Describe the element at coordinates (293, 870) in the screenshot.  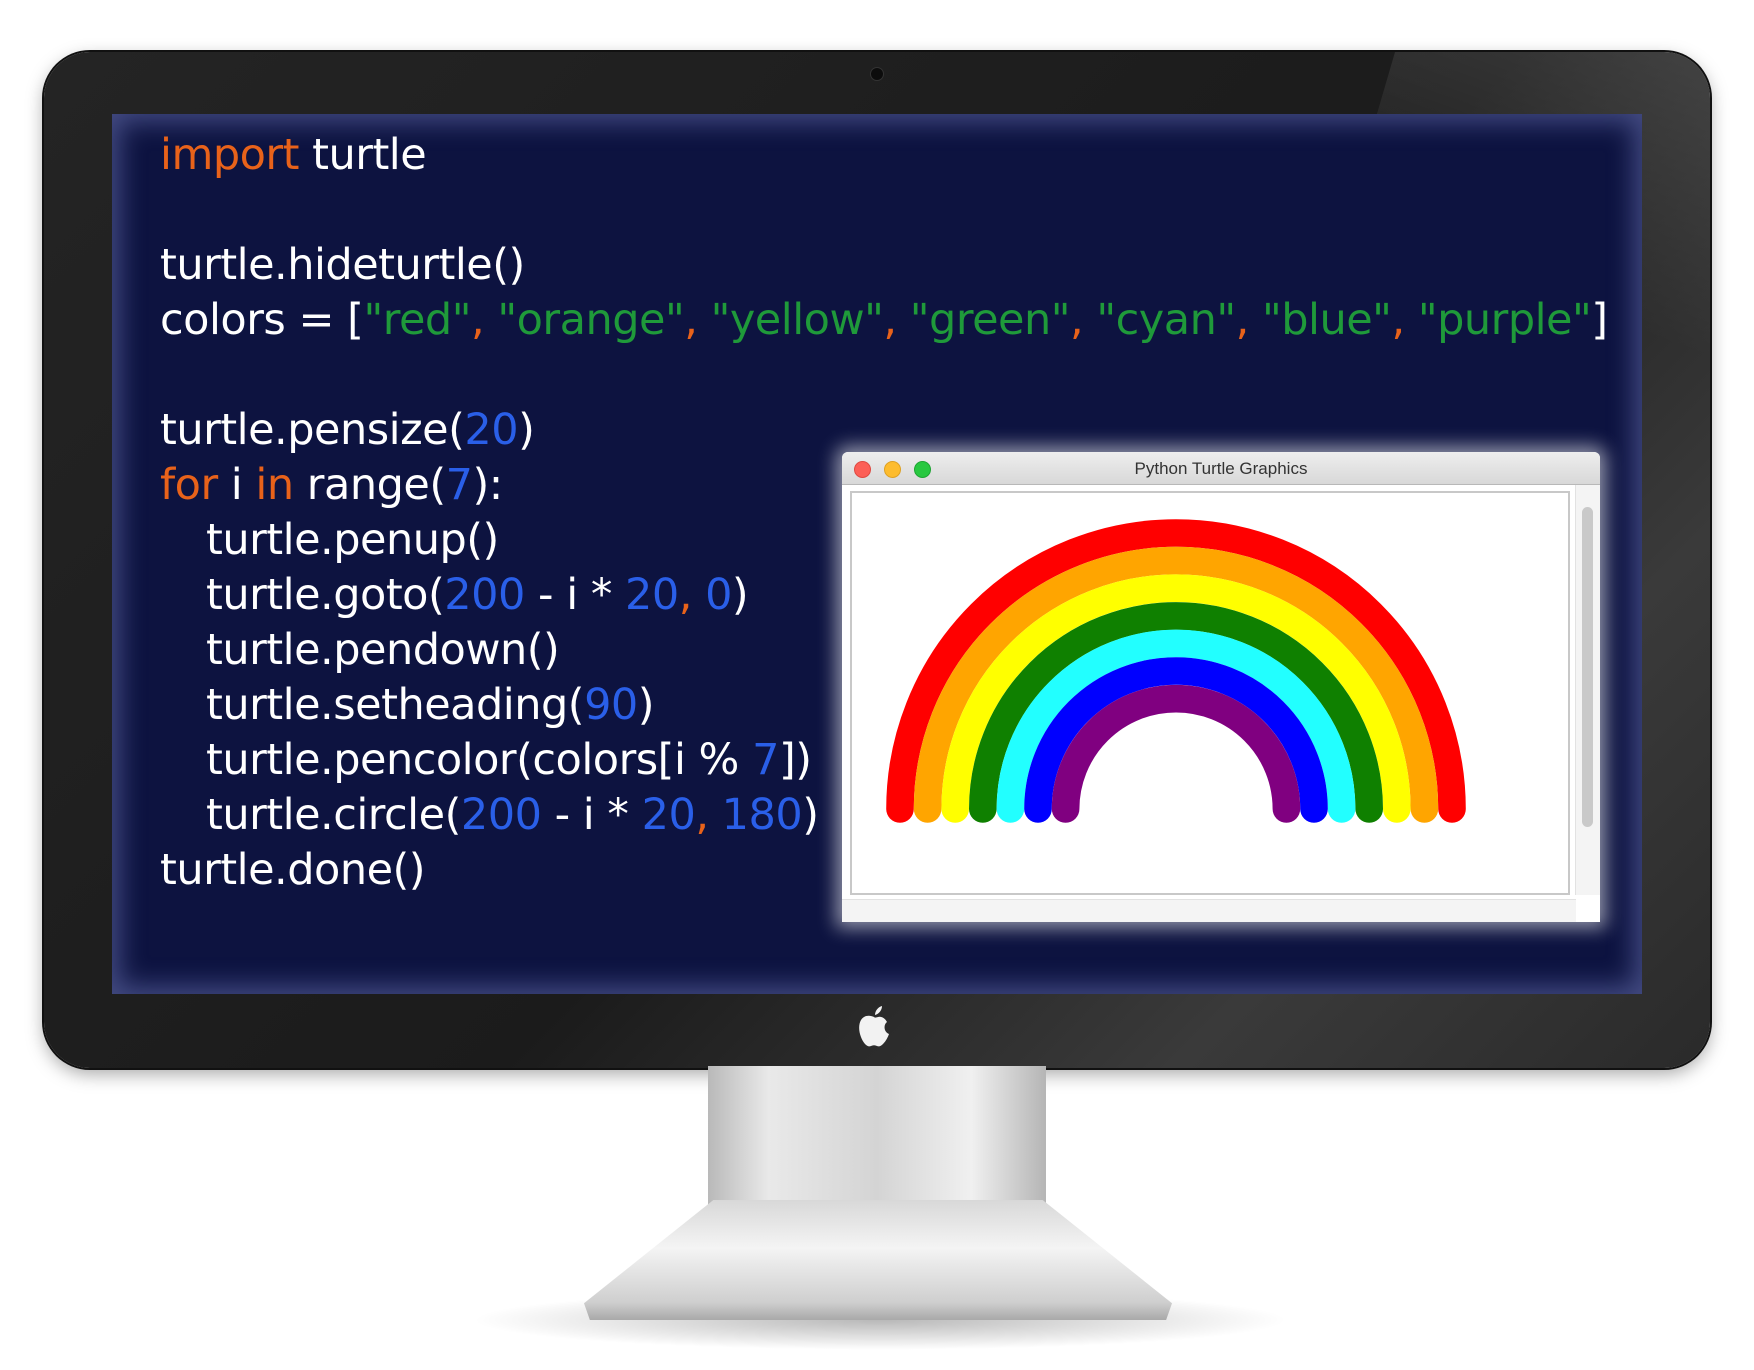
I see `code-line-14: turtle.done()` at that location.